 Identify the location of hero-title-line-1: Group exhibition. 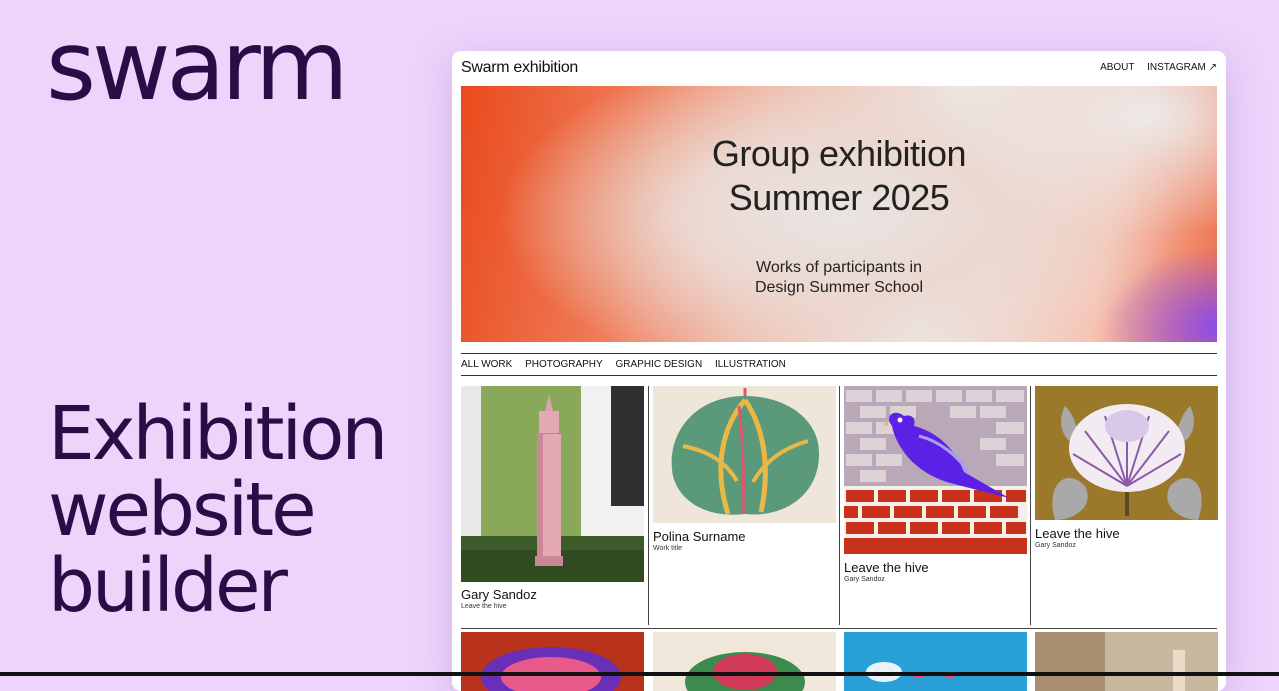
(839, 153).